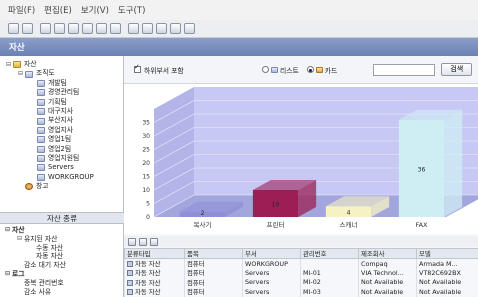 The image size is (478, 297). What do you see at coordinates (164, 70) in the screenshot?
I see `include-sub-label: 하위부서 포함` at bounding box center [164, 70].